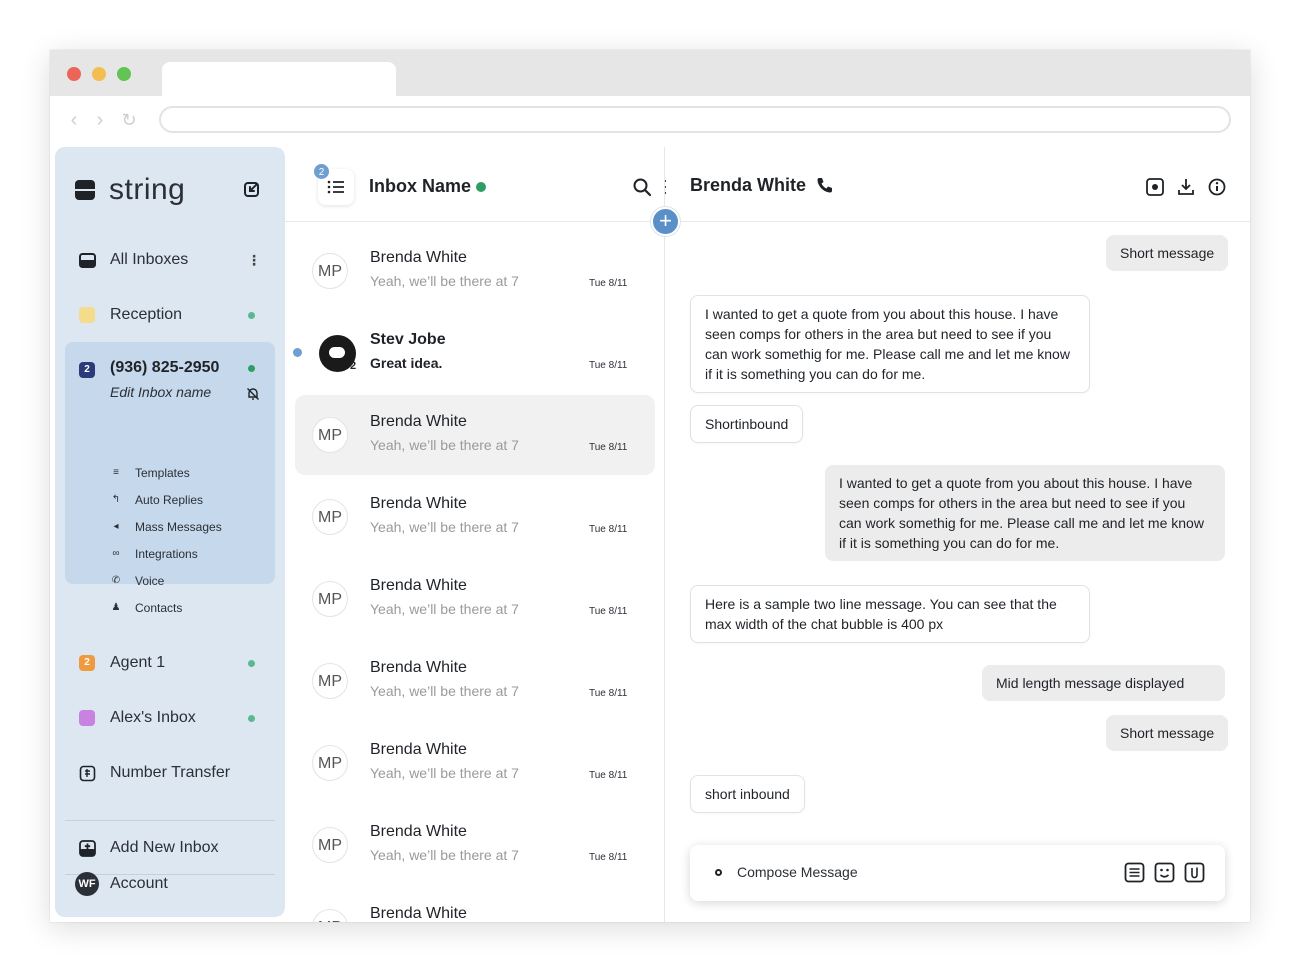  What do you see at coordinates (166, 554) in the screenshot?
I see `sub-item-label: Integrations` at bounding box center [166, 554].